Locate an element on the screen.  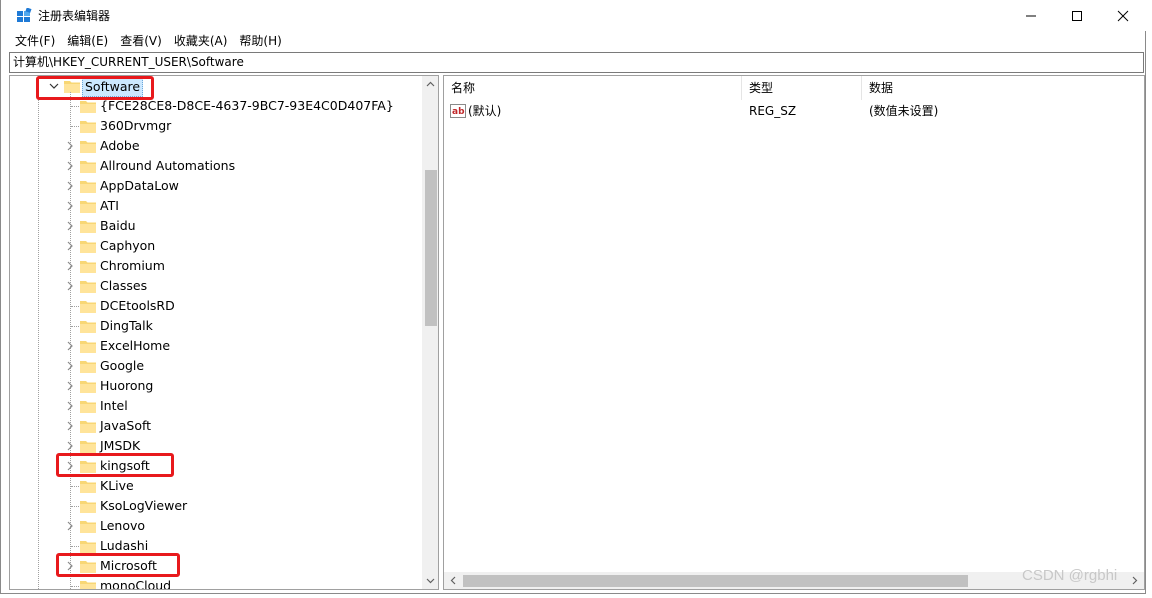
close-button is located at coordinates (1123, 15).